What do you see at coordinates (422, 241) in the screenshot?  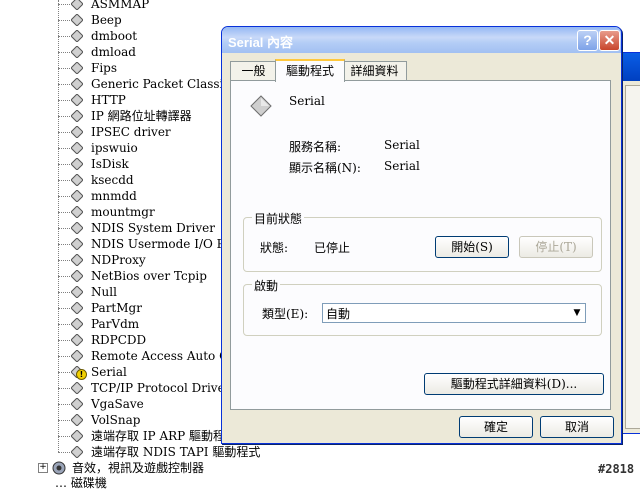 I see `status-groupbox: 目前狀態 狀態: 已停止 開始(S) 停止(T)` at bounding box center [422, 241].